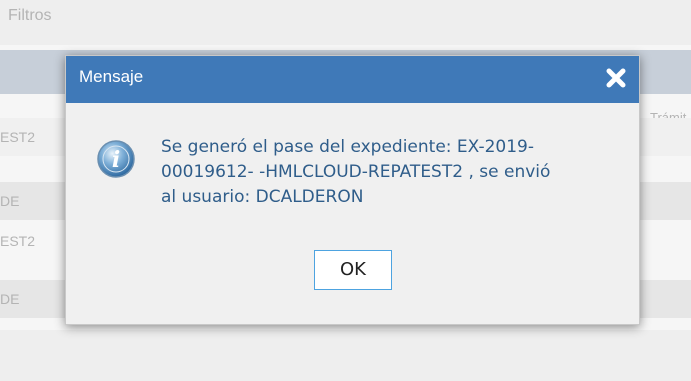 The image size is (691, 381). What do you see at coordinates (356, 172) in the screenshot?
I see `message-line: 00019612- -HMLCLOUD-REPATEST2 , se envió` at bounding box center [356, 172].